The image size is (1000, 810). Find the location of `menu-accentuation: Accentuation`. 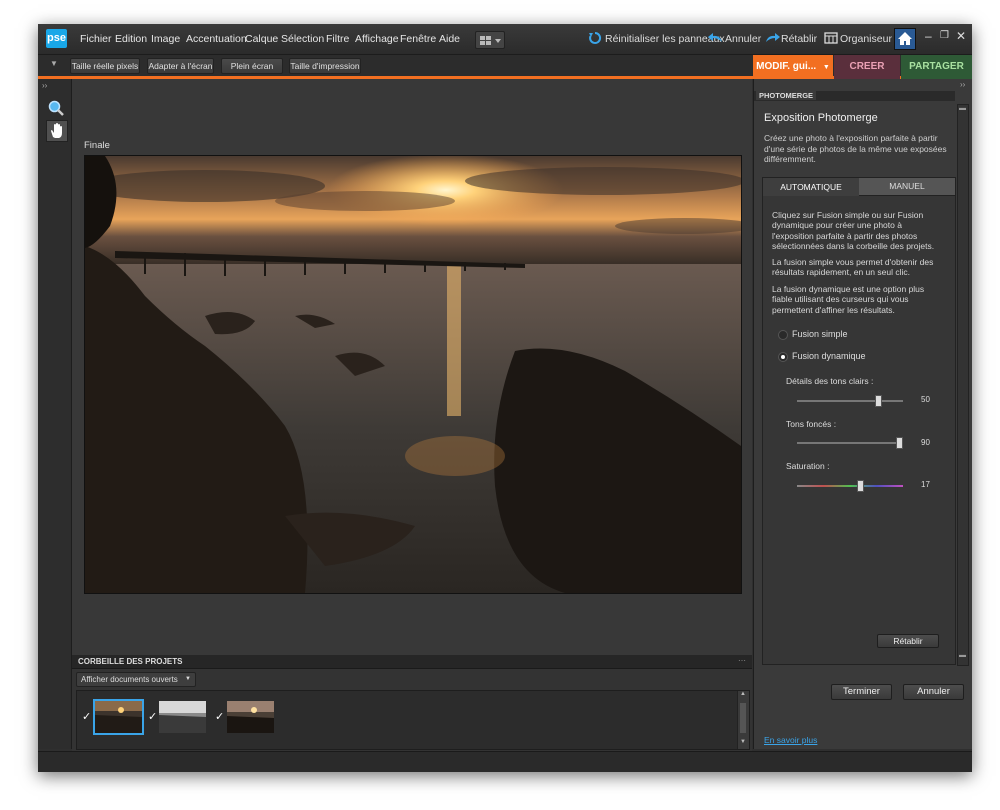

menu-accentuation: Accentuation is located at coordinates (216, 39).